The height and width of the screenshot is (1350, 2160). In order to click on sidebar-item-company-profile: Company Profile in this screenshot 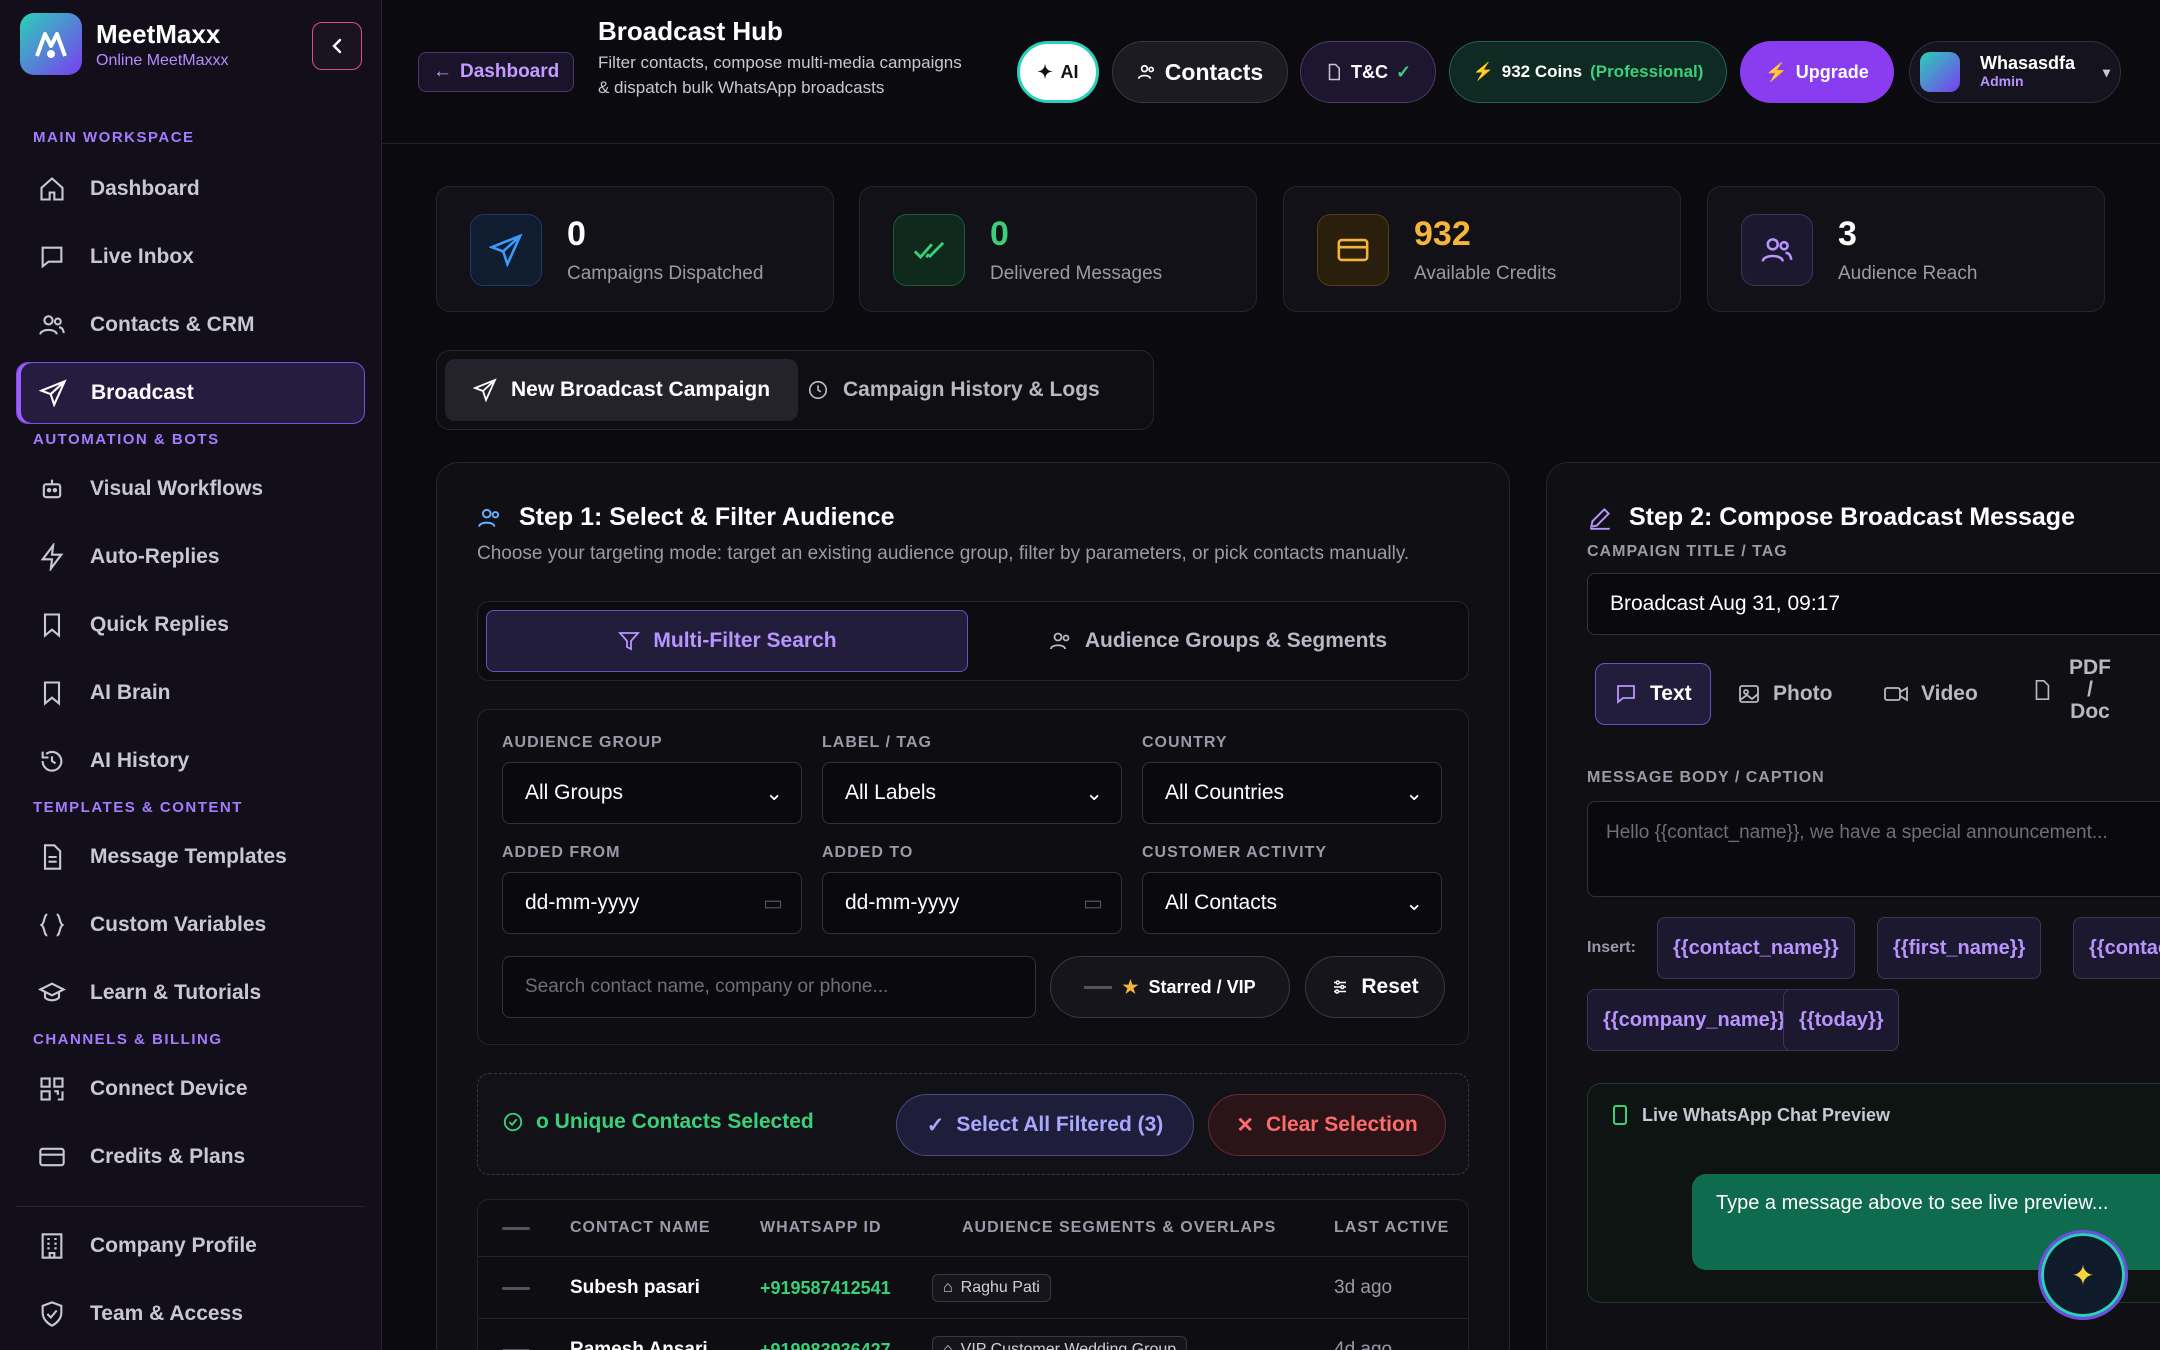, I will do `click(190, 1246)`.